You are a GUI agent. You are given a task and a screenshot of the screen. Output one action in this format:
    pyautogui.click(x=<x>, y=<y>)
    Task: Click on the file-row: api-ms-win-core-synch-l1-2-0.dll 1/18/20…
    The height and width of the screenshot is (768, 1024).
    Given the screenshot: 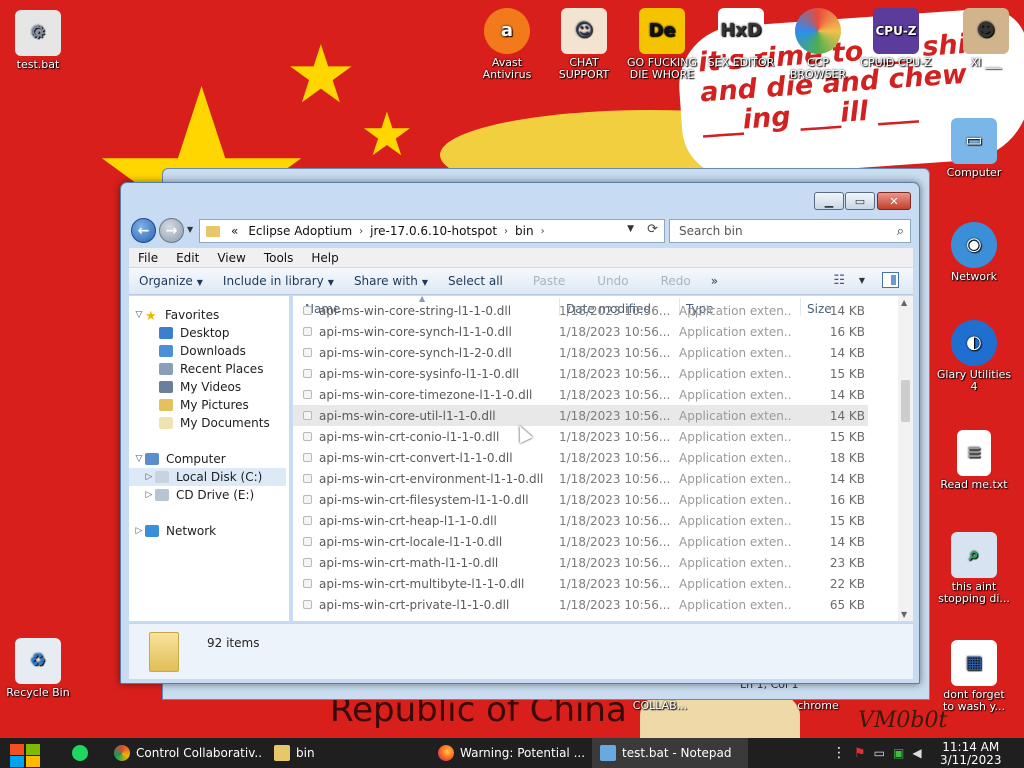 What is the action you would take?
    pyautogui.click(x=580, y=352)
    